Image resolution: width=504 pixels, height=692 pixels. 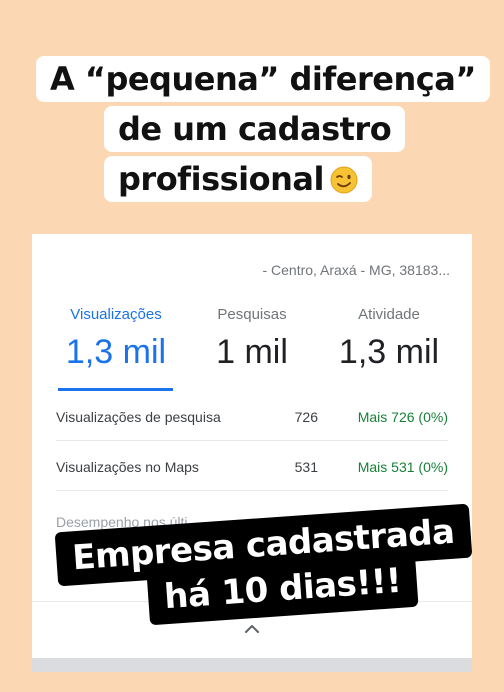 What do you see at coordinates (255, 129) in the screenshot?
I see `headline-line-2: de um cadastro` at bounding box center [255, 129].